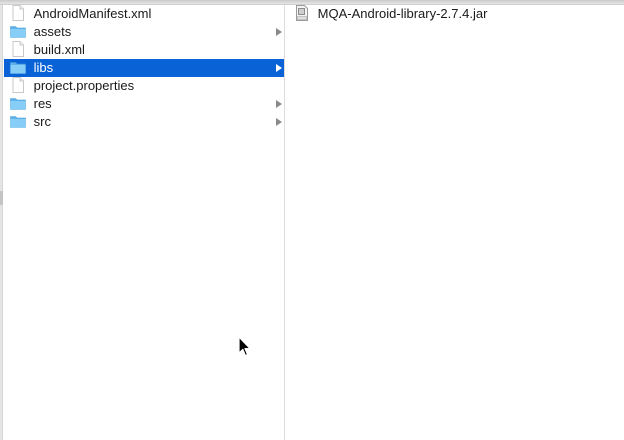 This screenshot has height=440, width=624. Describe the element at coordinates (302, 13) in the screenshot. I see `jar-file-icon` at that location.